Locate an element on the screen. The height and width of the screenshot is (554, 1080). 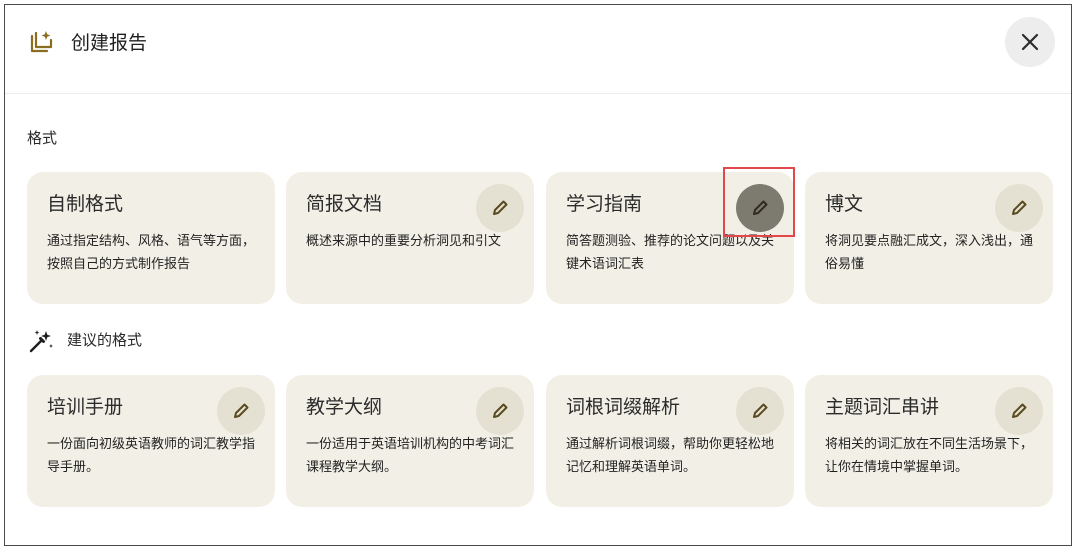
close-icon is located at coordinates (1030, 42).